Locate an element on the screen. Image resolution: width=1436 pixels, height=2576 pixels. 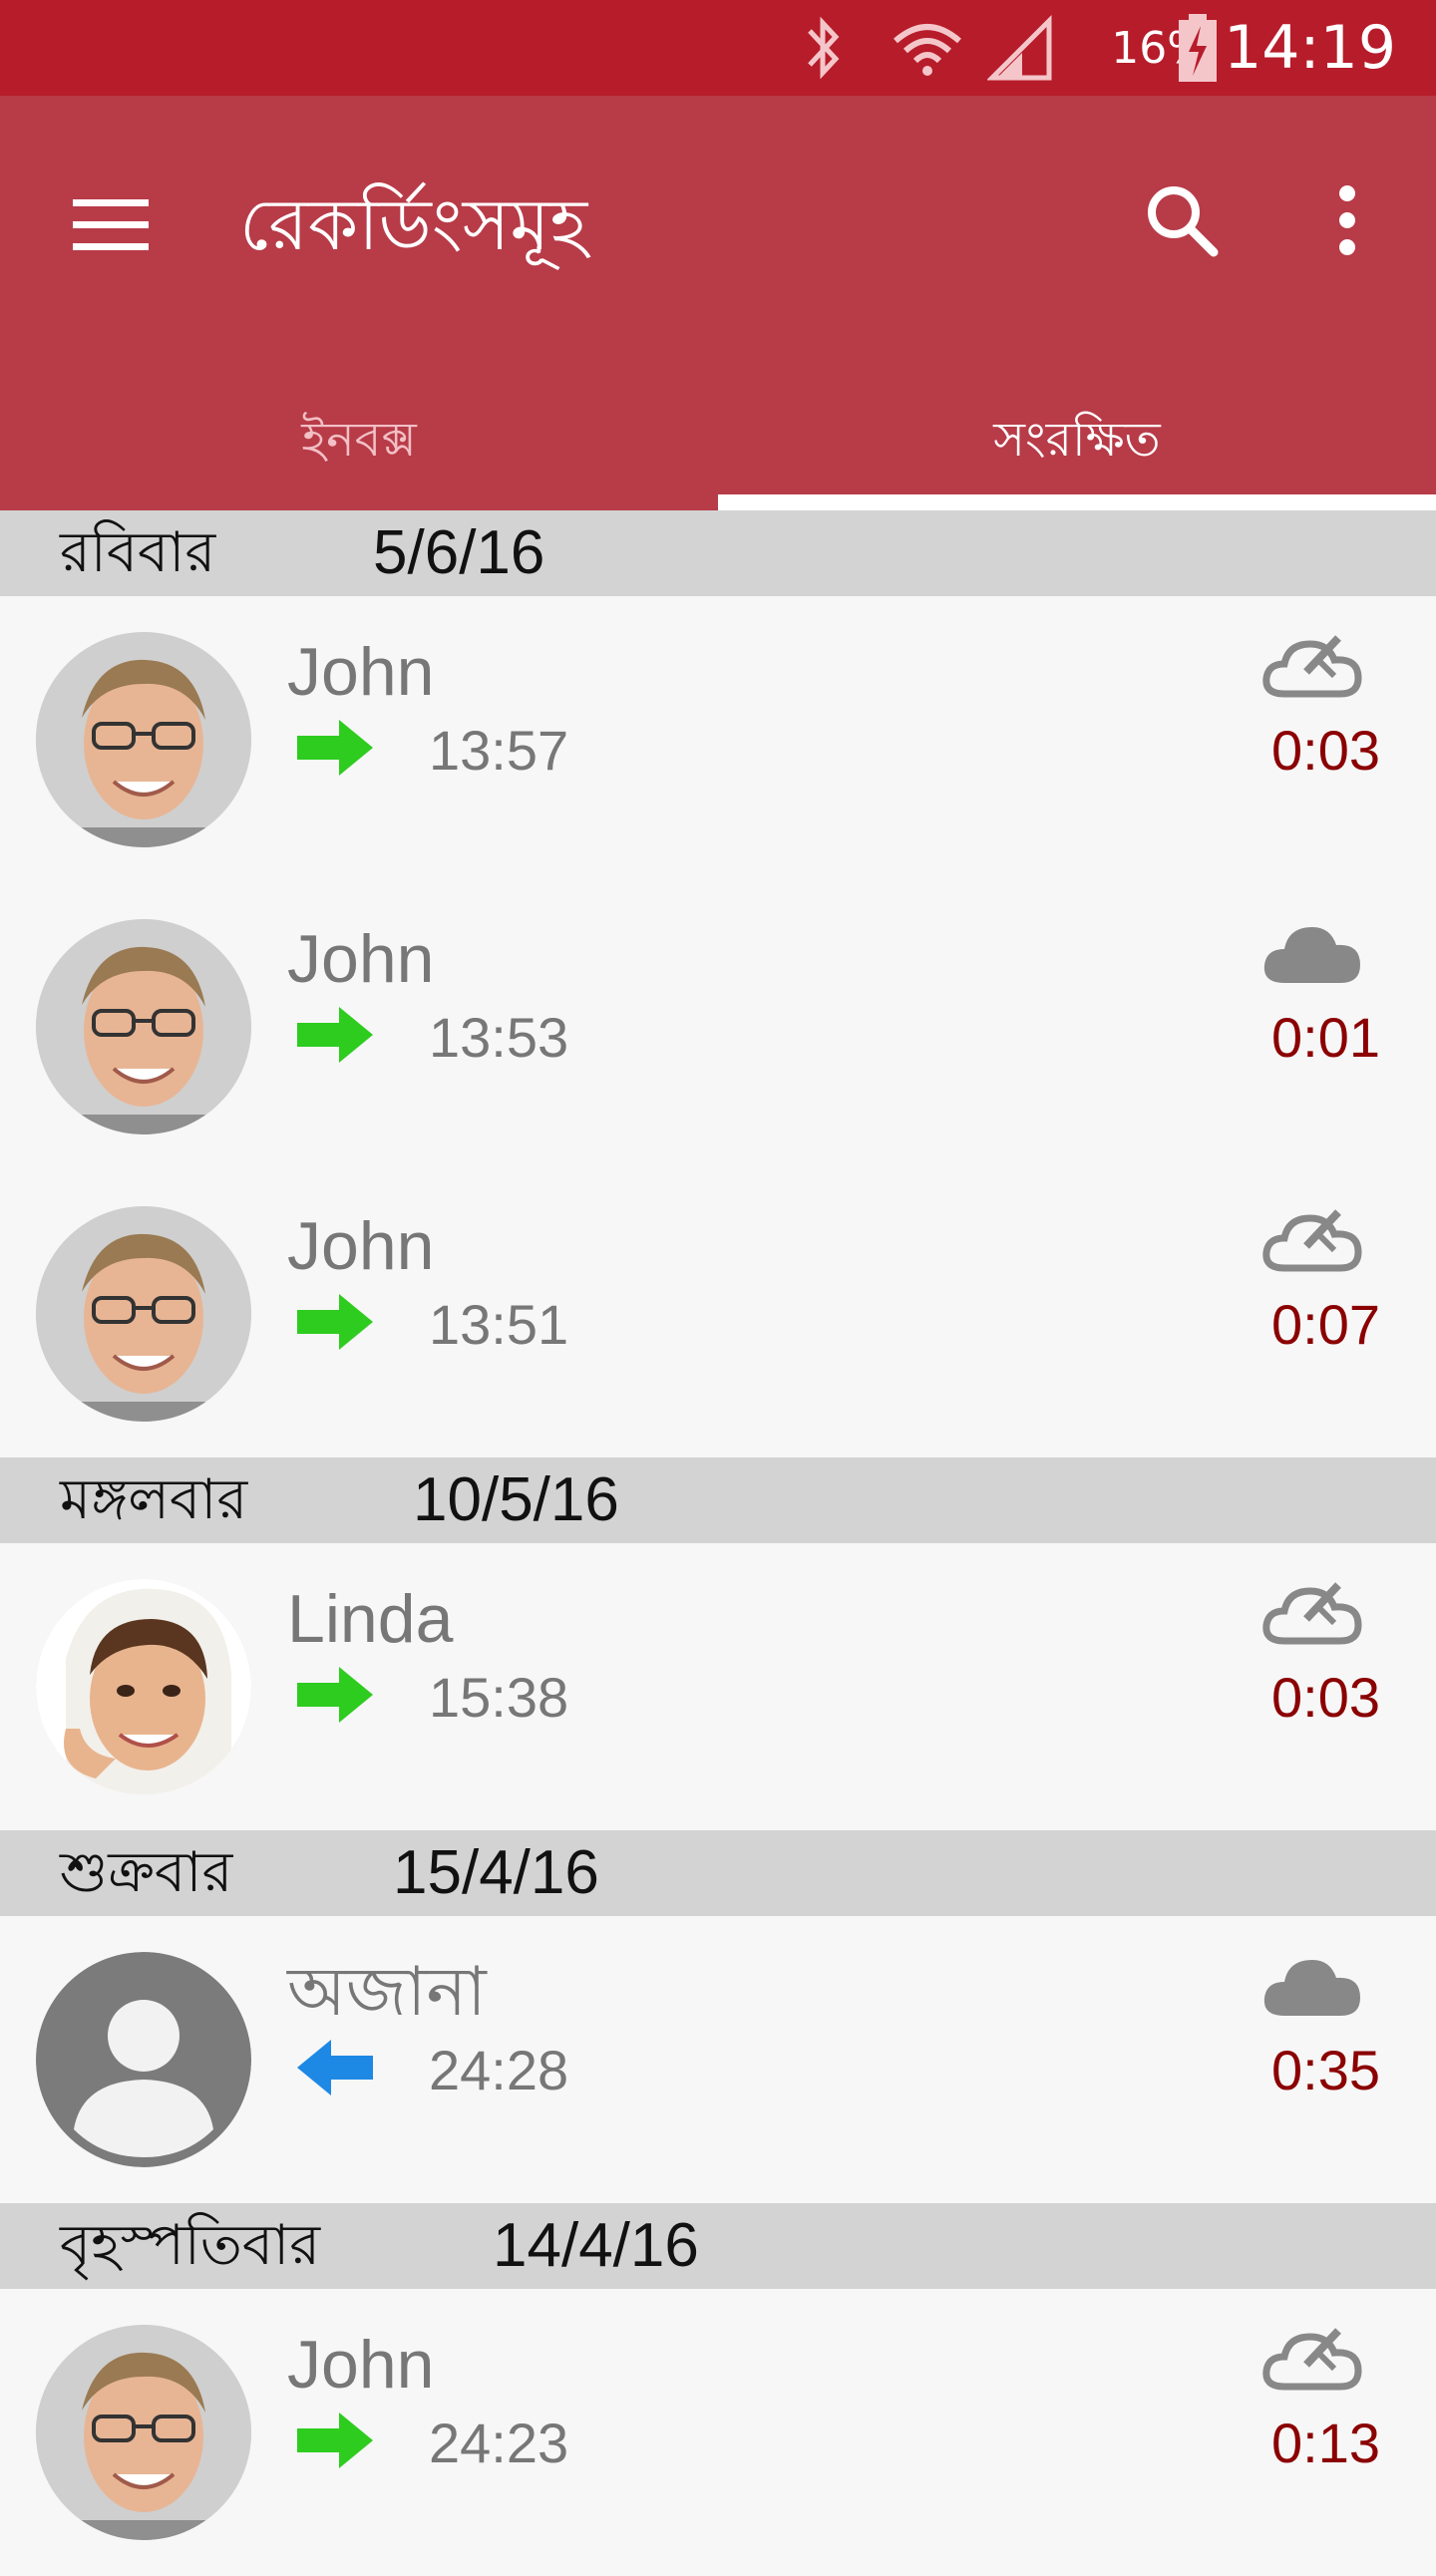
contact-name: Linda is located at coordinates (370, 1619).